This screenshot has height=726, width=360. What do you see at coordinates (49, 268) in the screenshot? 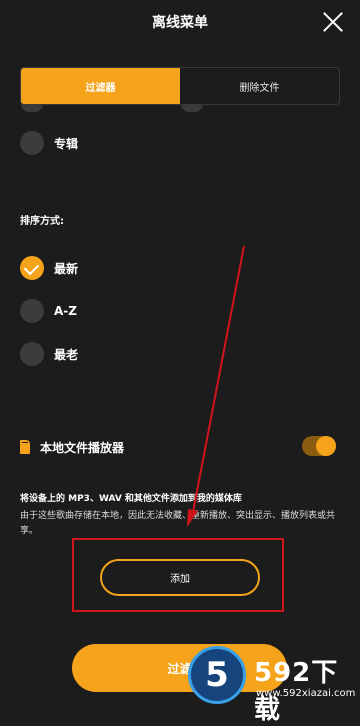
I see `sort-option-newest: 最新` at bounding box center [49, 268].